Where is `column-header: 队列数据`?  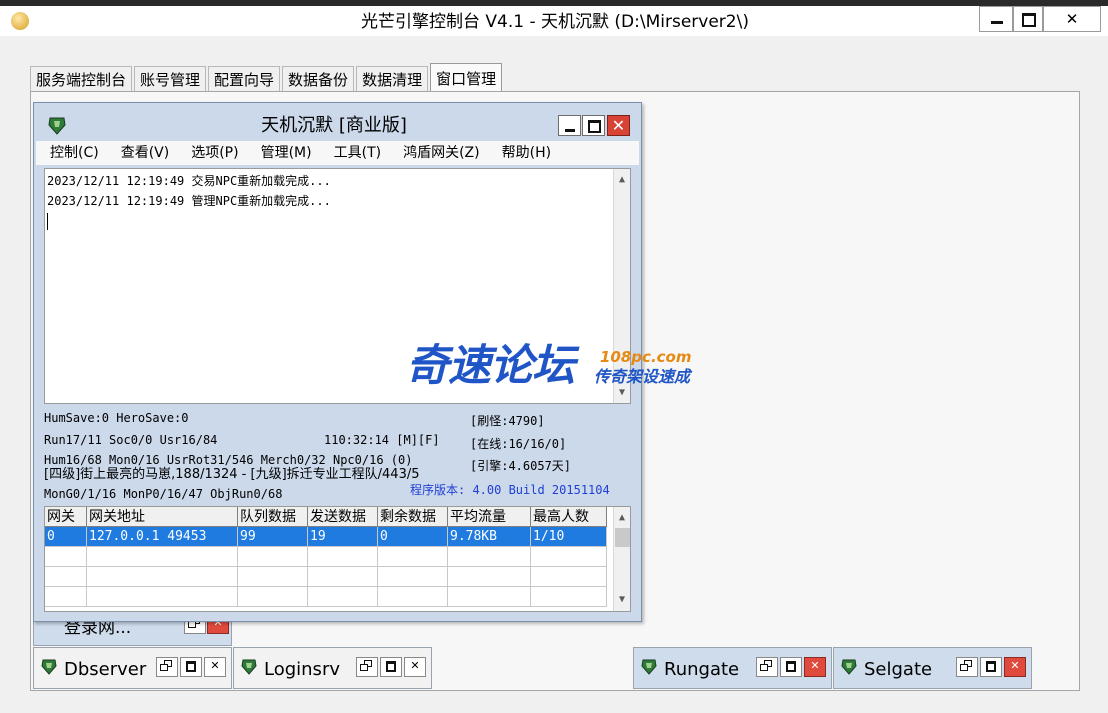 column-header: 队列数据 is located at coordinates (273, 517).